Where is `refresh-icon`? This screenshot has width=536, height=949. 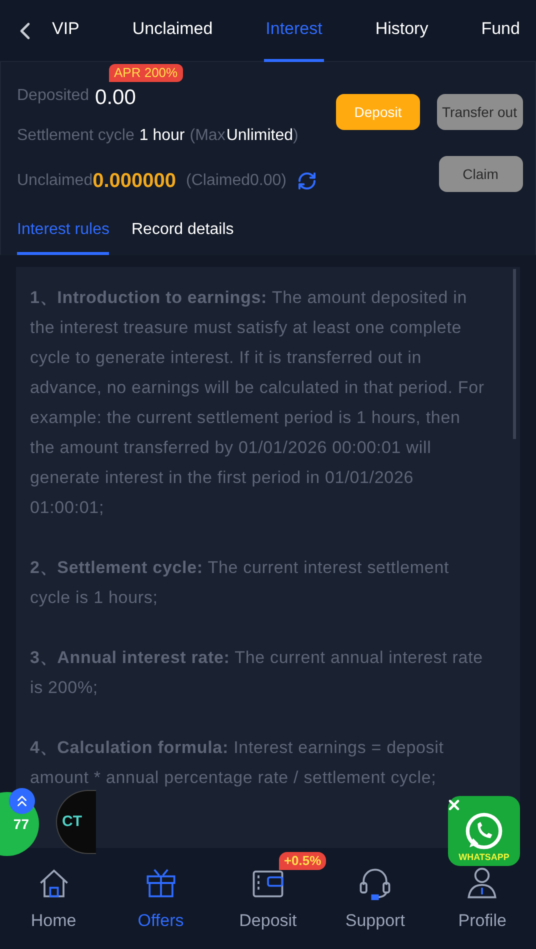
refresh-icon is located at coordinates (306, 181).